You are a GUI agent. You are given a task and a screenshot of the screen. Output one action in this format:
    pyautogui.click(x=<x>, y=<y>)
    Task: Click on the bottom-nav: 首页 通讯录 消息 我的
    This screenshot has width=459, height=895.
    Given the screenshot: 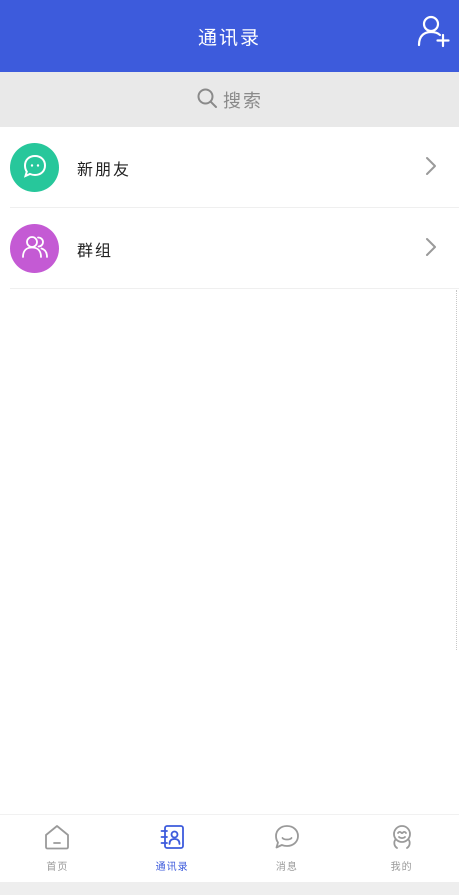 What is the action you would take?
    pyautogui.click(x=229, y=848)
    